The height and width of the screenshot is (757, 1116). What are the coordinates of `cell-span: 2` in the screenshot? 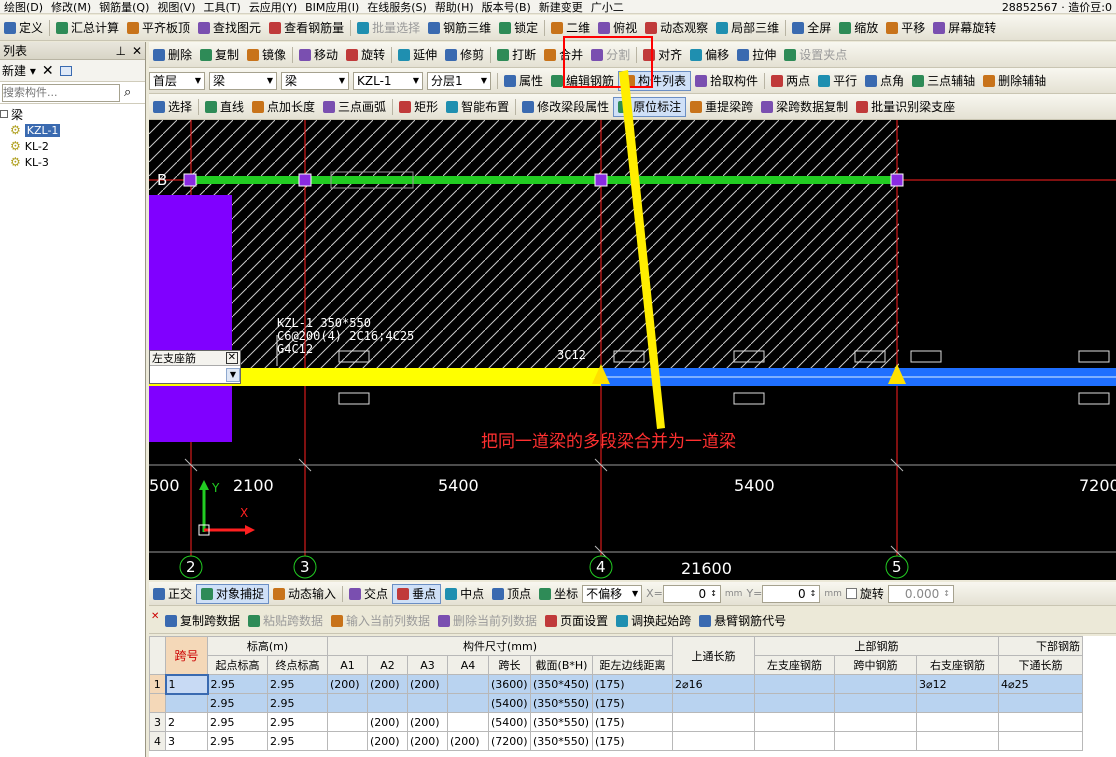 It's located at (186, 722).